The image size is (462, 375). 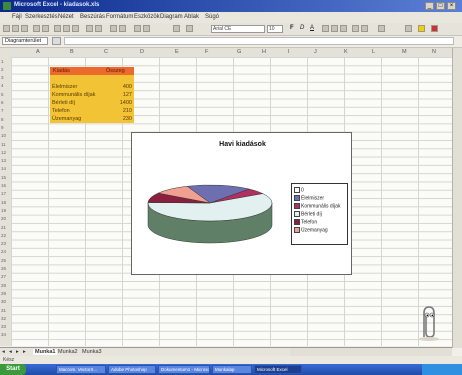 I want to click on table-row: Élelmiszer 400, so click(x=92, y=87).